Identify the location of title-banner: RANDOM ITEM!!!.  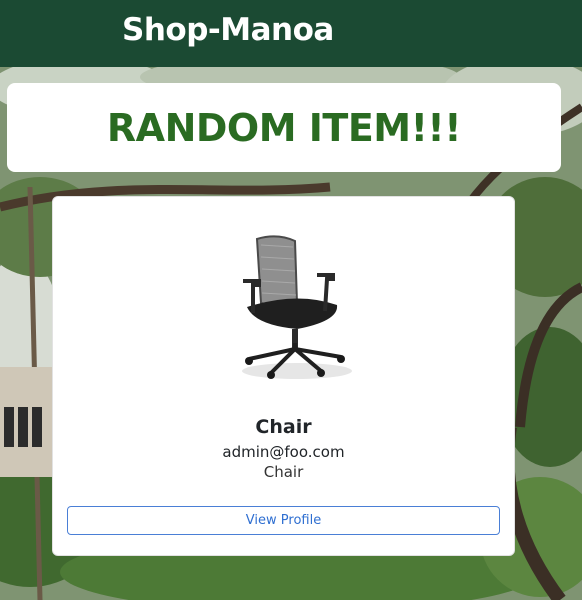
(284, 127).